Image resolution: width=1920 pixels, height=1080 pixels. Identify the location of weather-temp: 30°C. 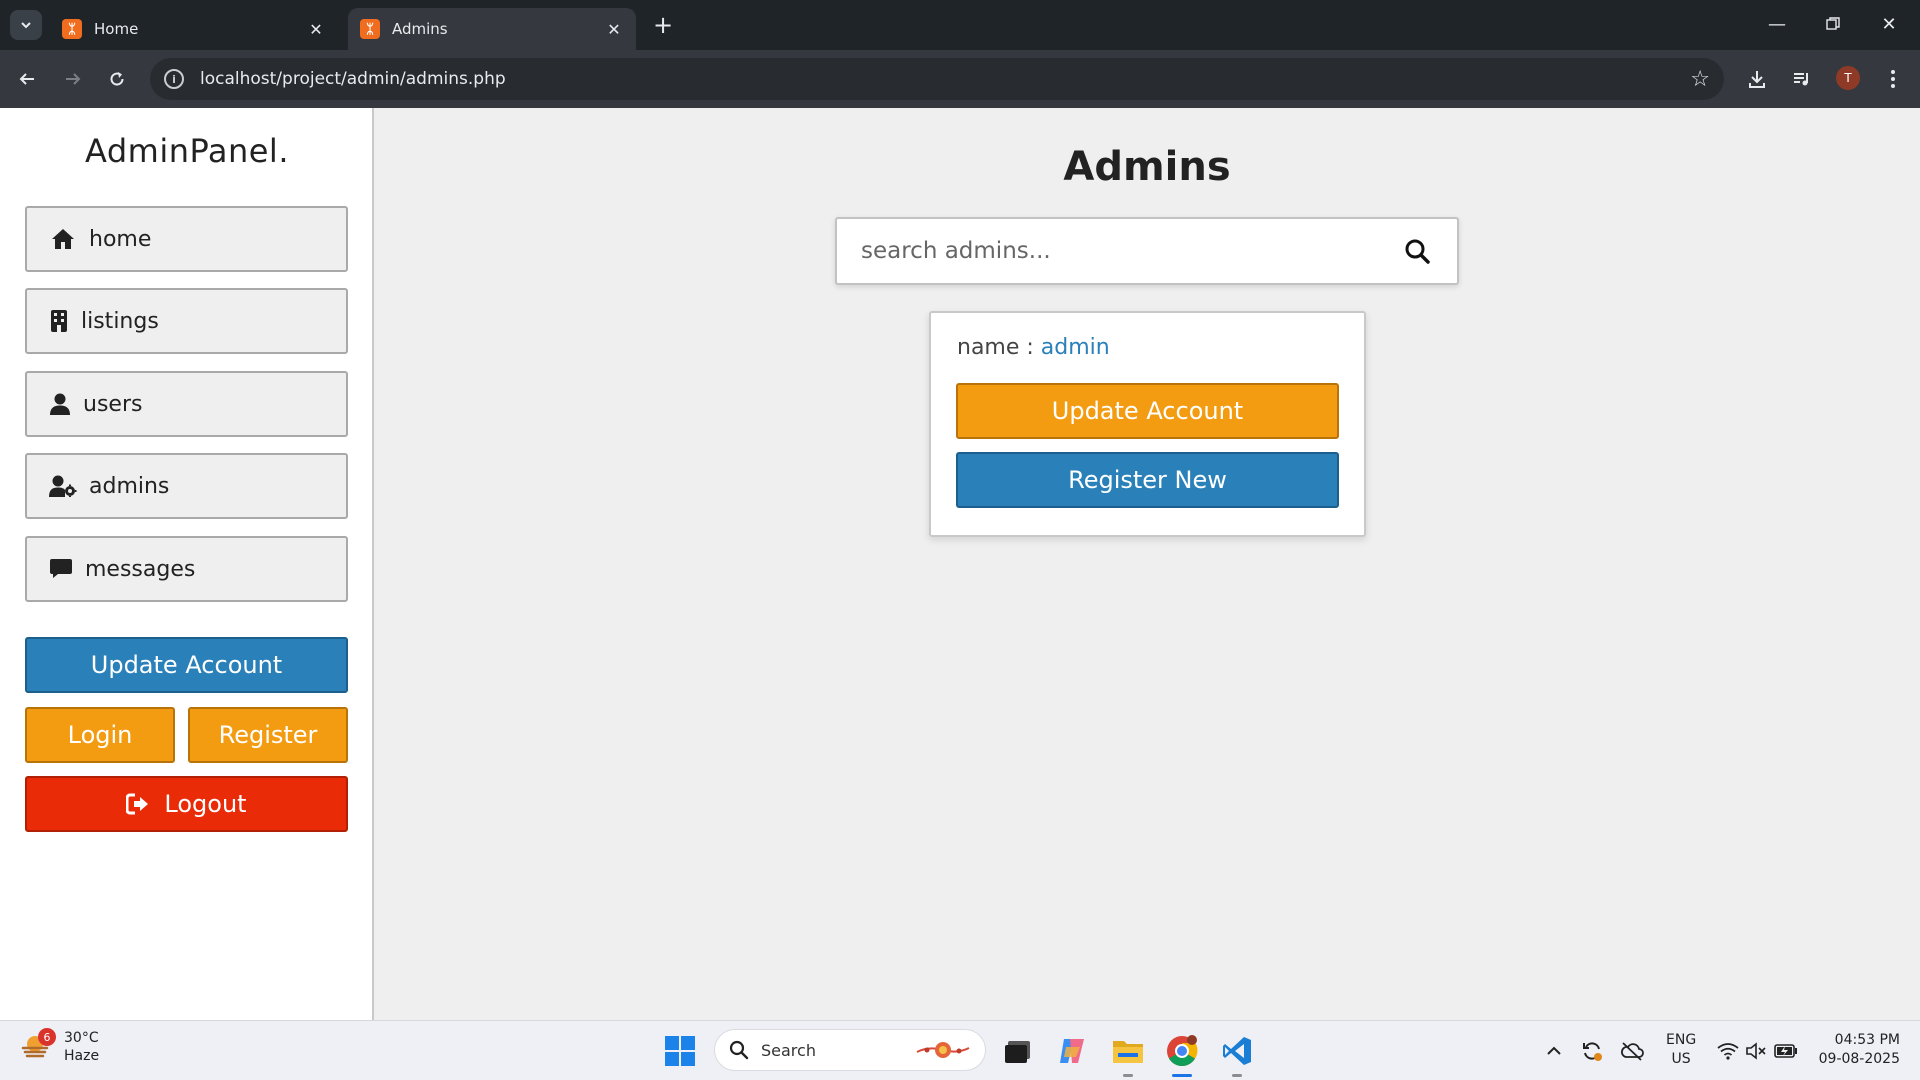
(81, 1038).